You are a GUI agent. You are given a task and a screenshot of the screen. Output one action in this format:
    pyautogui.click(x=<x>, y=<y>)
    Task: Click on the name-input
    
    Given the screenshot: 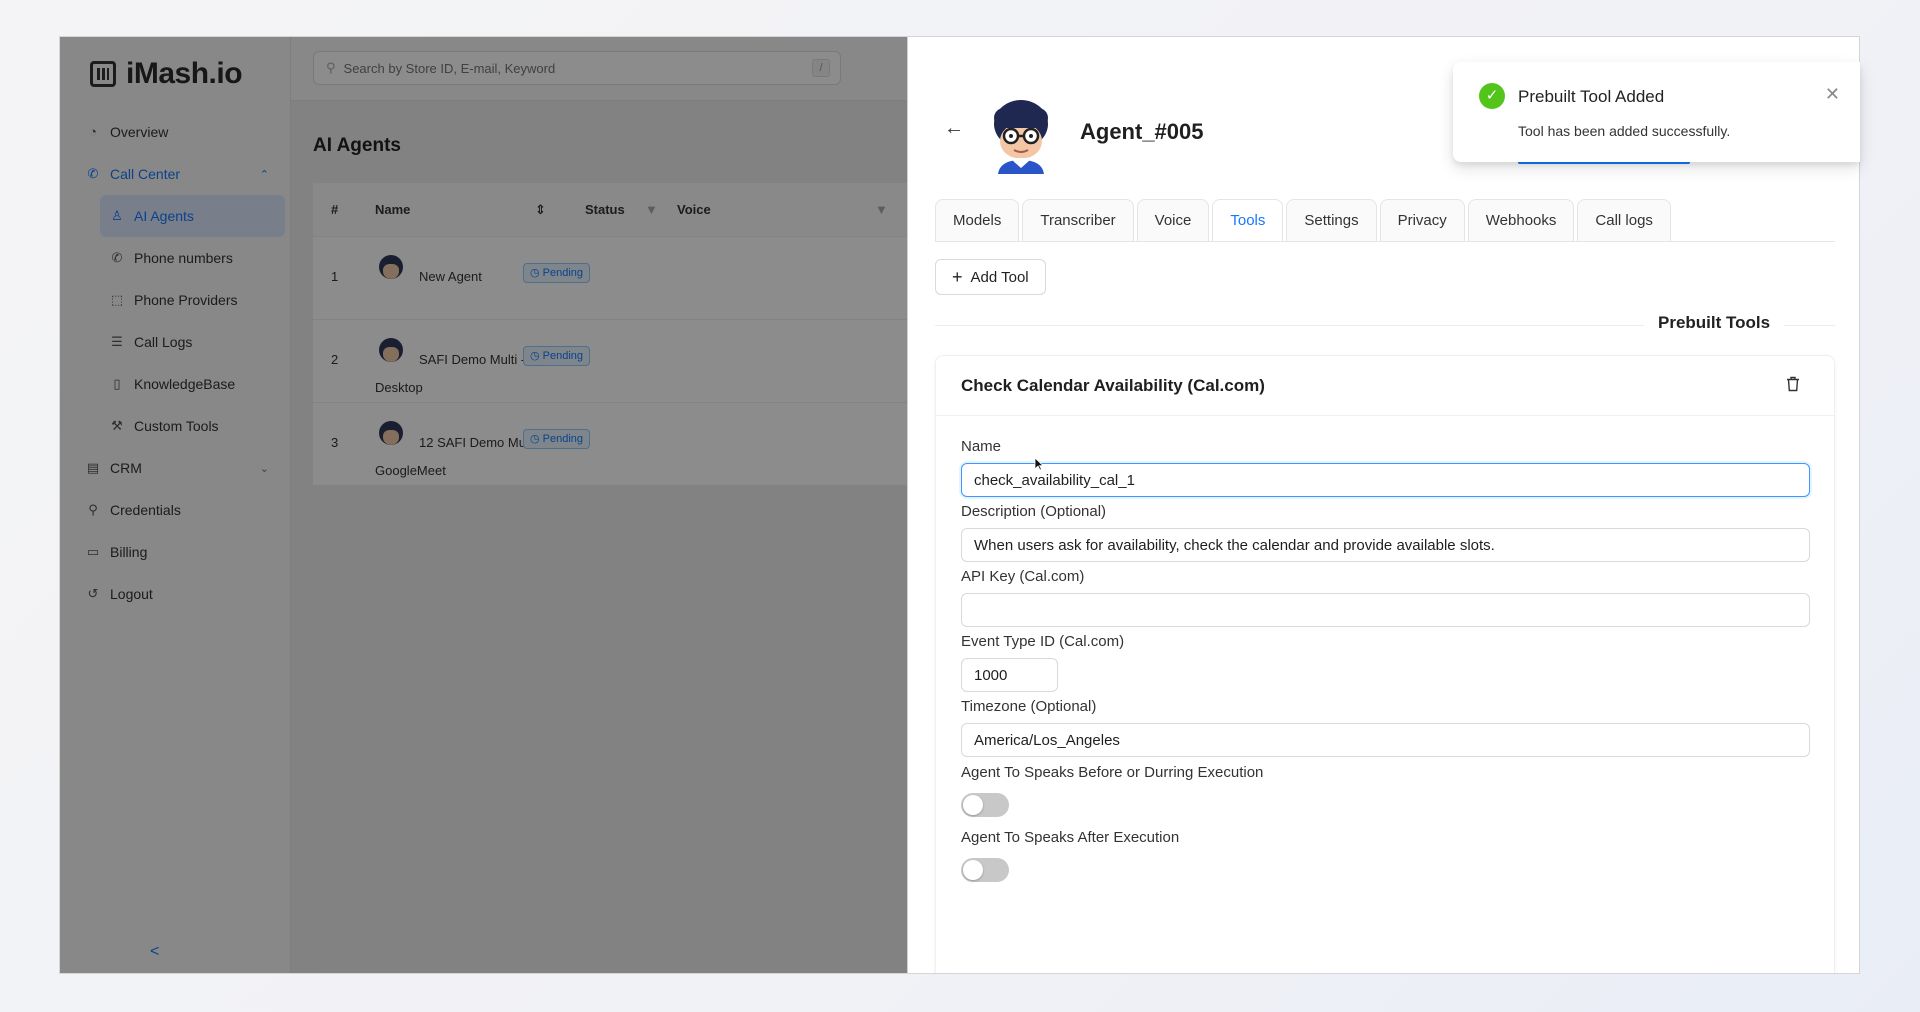 What is the action you would take?
    pyautogui.click(x=1385, y=480)
    